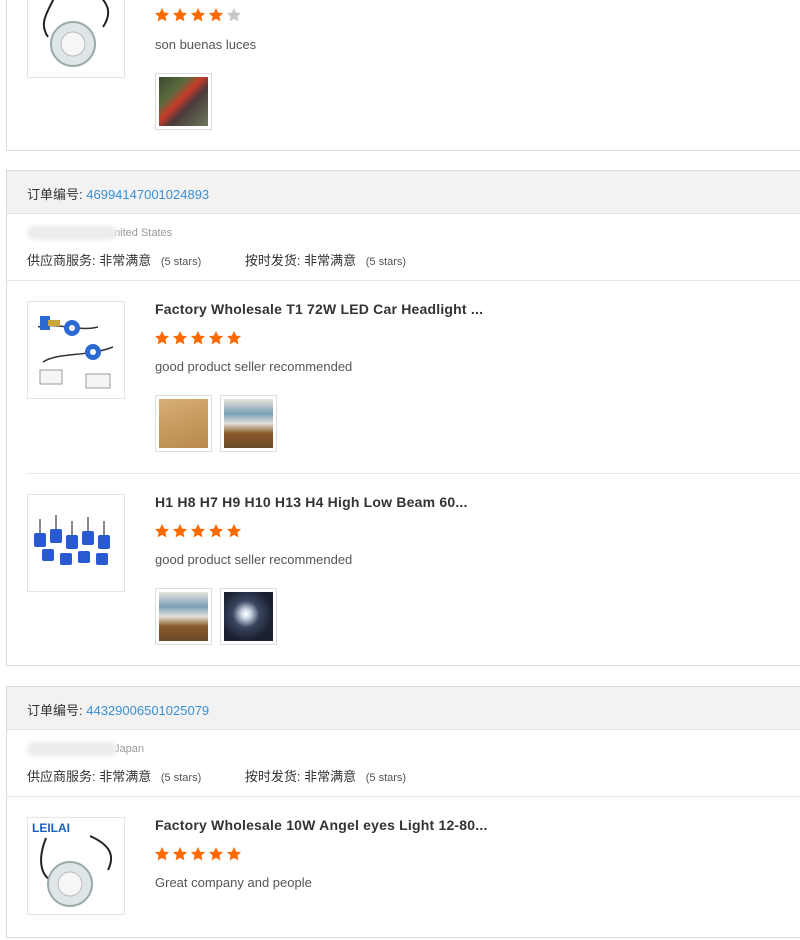 This screenshot has height=940, width=800. Describe the element at coordinates (129, 748) in the screenshot. I see `buyer-country: Japan` at that location.